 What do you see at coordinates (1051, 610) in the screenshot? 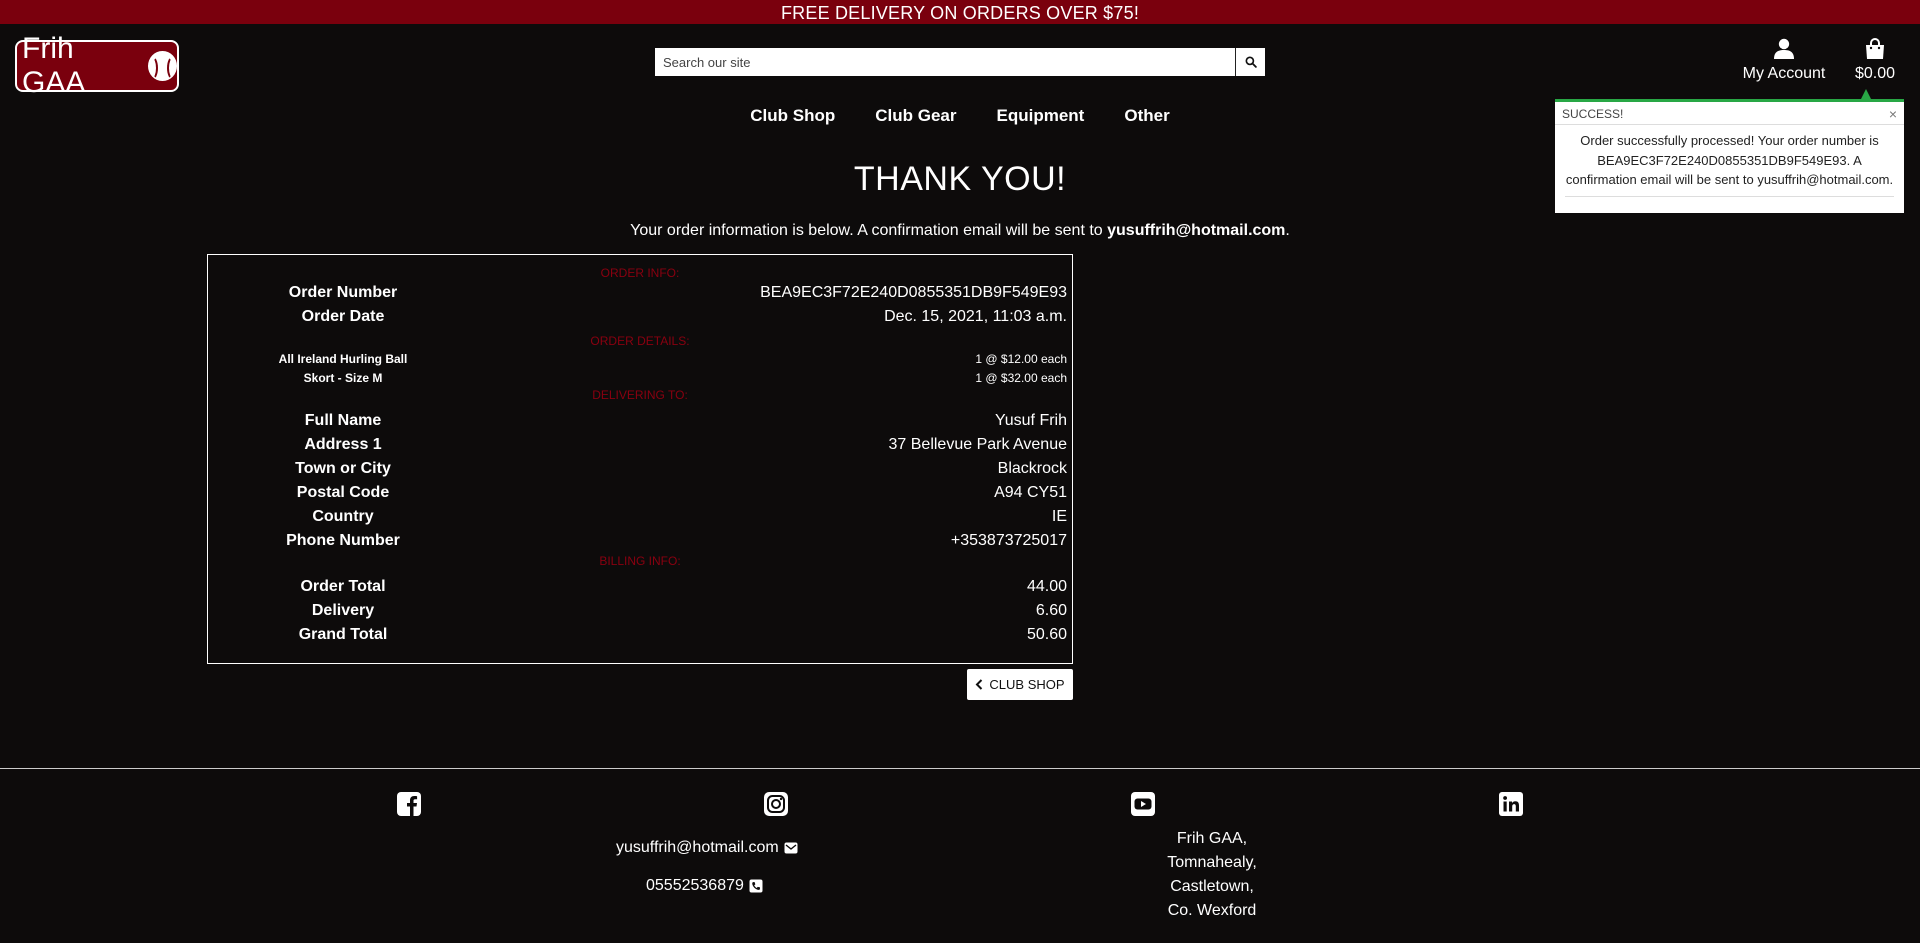
I see `billing-value: 6.60` at bounding box center [1051, 610].